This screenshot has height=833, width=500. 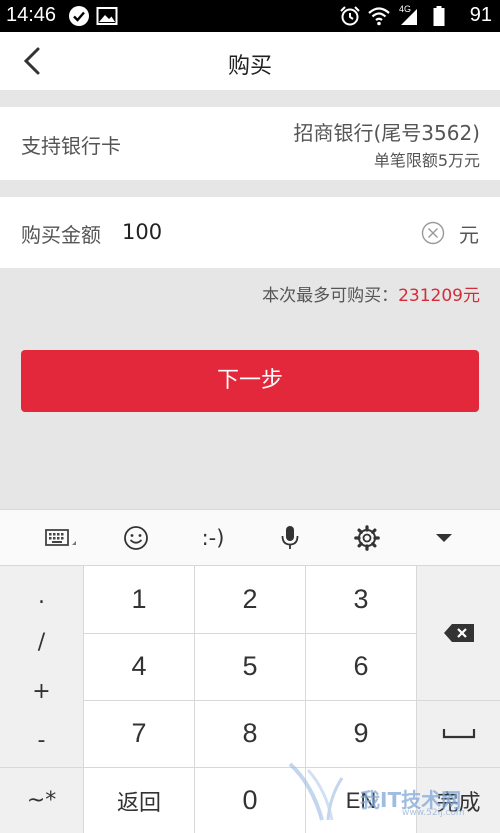 I want to click on amount-label: 购买金额, so click(x=61, y=235).